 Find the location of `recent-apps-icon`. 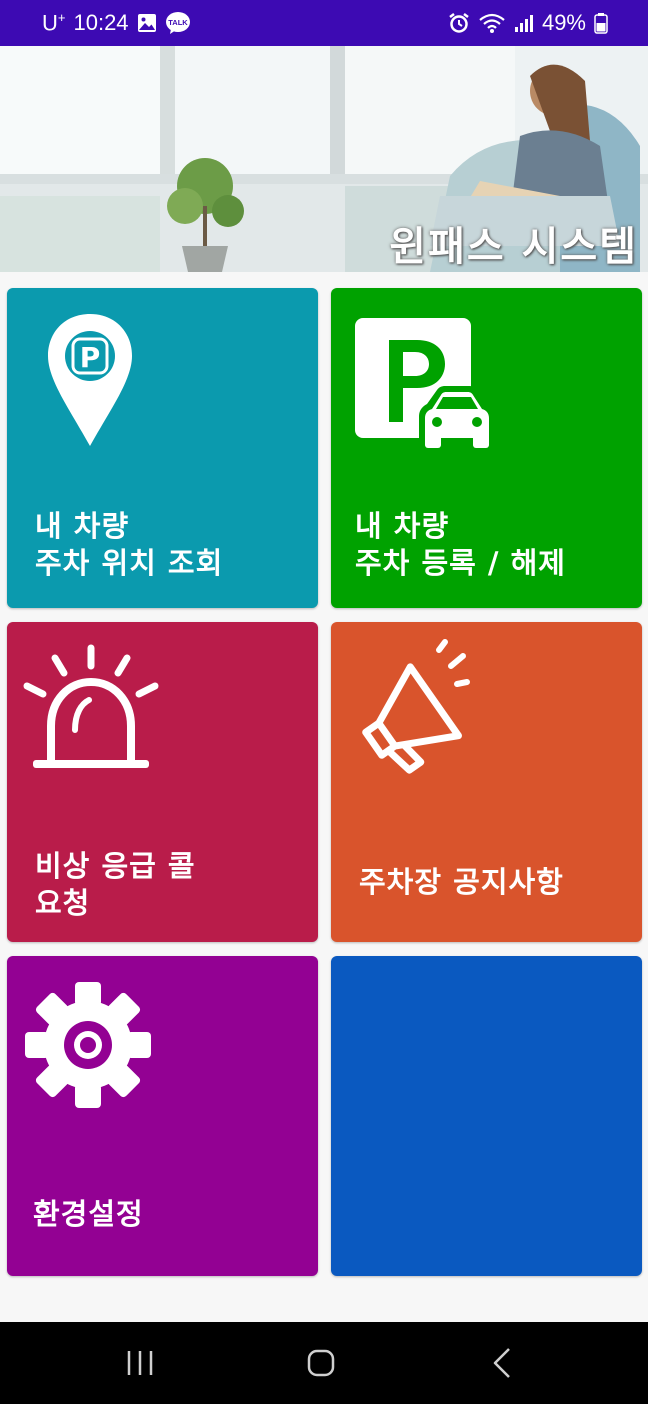

recent-apps-icon is located at coordinates (140, 1363).